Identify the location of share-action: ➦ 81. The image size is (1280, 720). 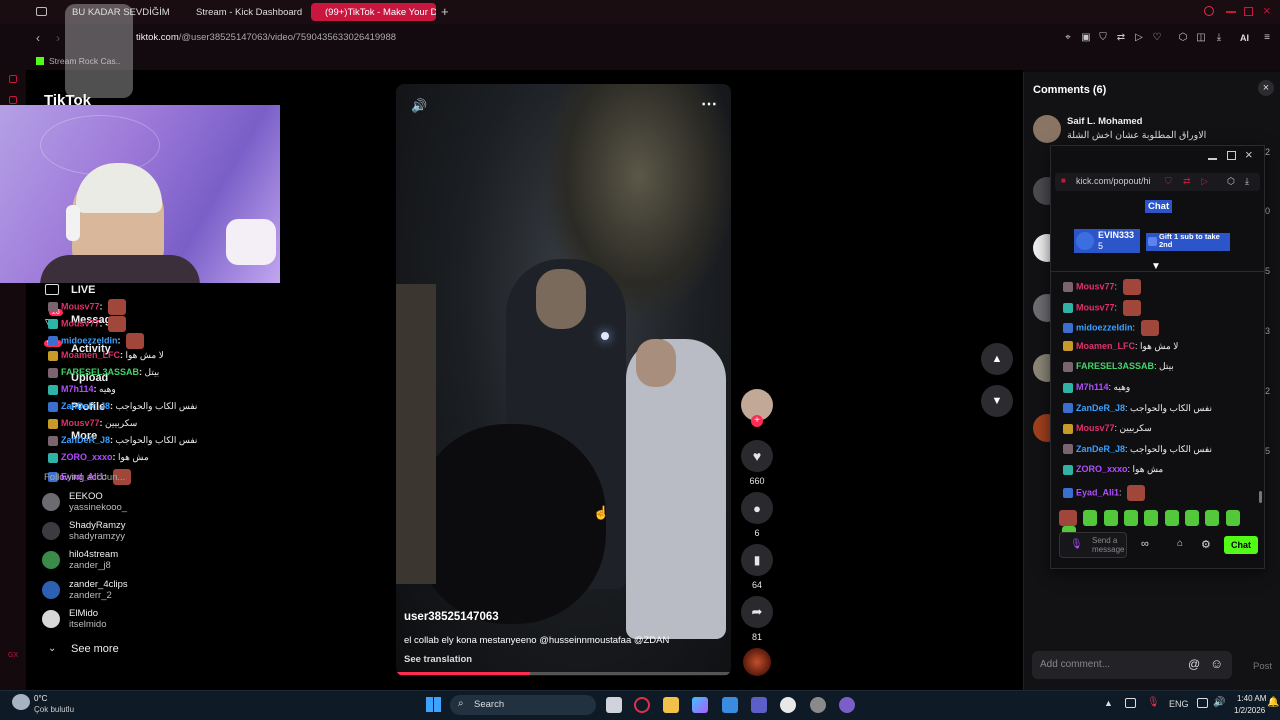
(757, 619).